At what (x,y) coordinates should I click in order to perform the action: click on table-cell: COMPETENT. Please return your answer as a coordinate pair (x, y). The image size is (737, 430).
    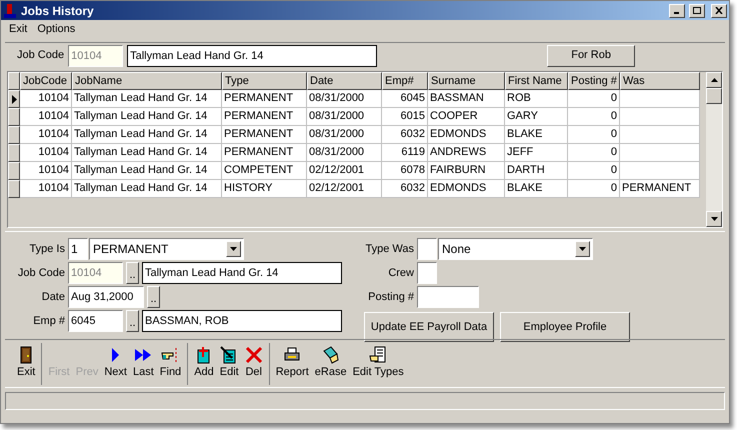
    Looking at the image, I should click on (264, 171).